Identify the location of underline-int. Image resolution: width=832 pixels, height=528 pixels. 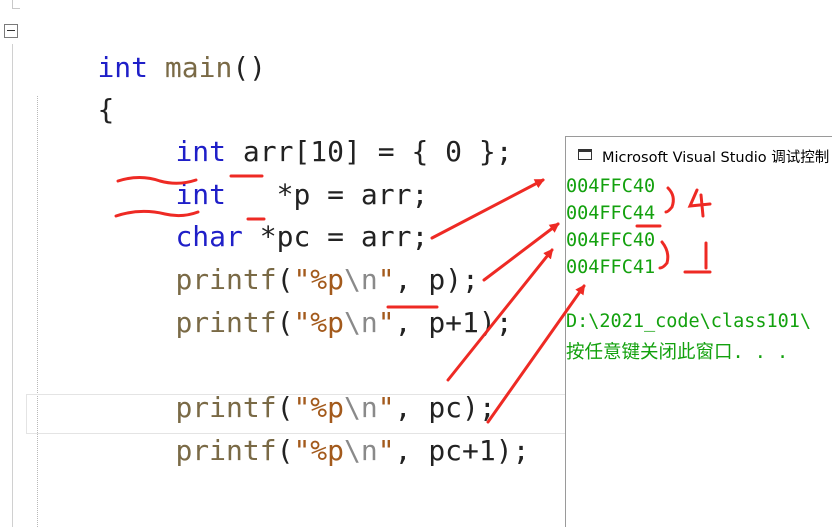
(157, 180).